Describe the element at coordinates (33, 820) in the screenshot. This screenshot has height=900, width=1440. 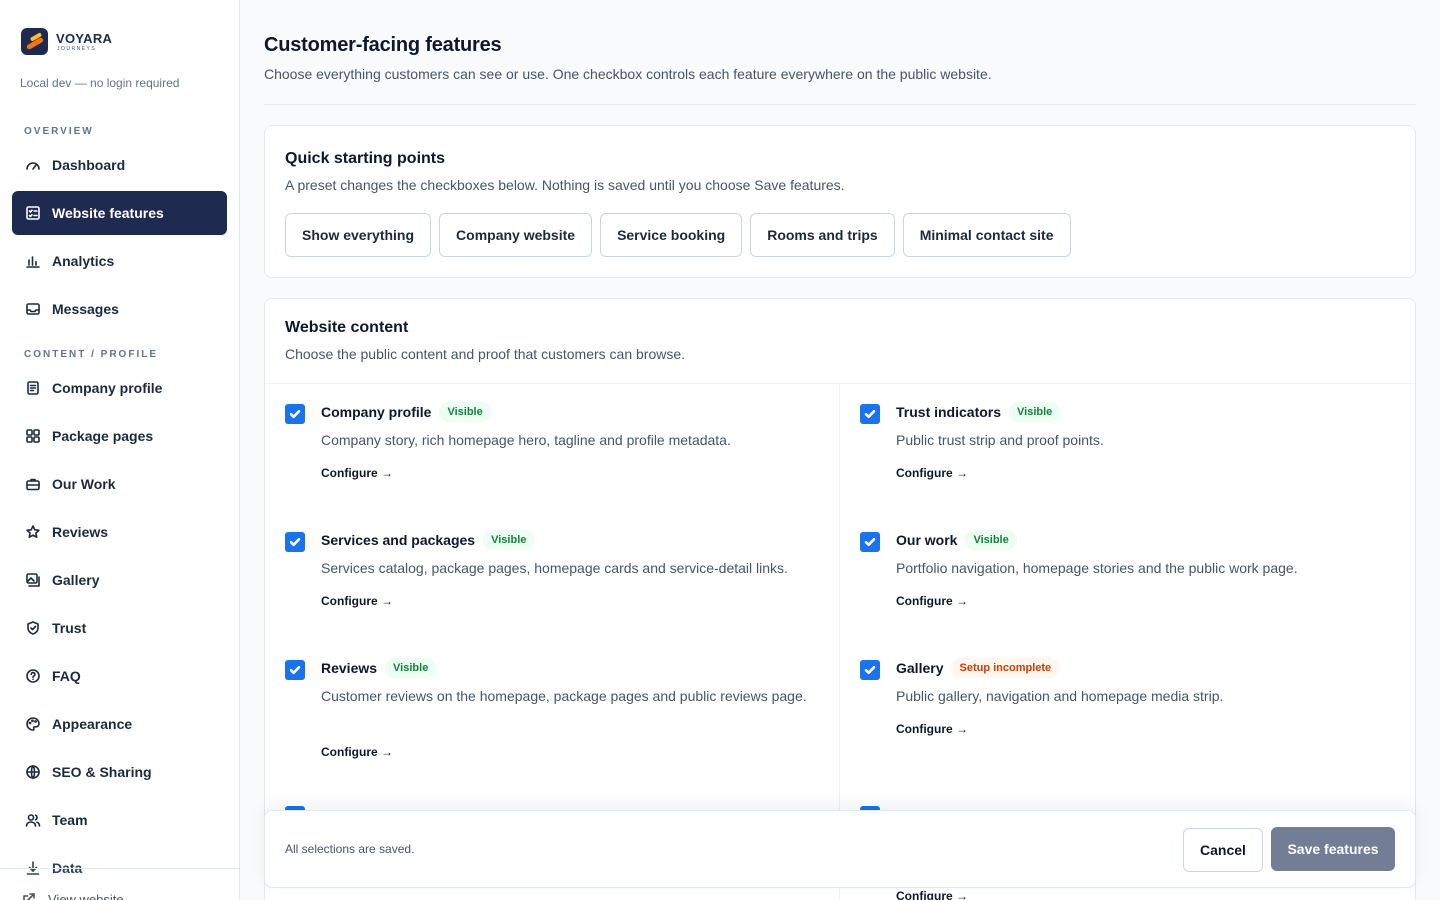
I see `users-icon` at that location.